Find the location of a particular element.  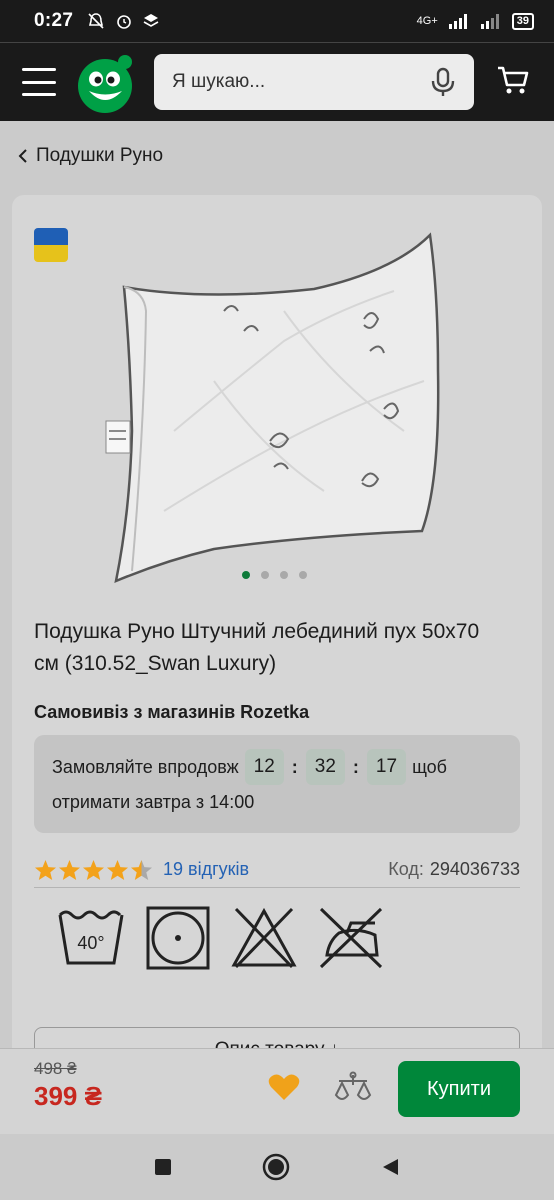

signal-icon is located at coordinates (457, 21).